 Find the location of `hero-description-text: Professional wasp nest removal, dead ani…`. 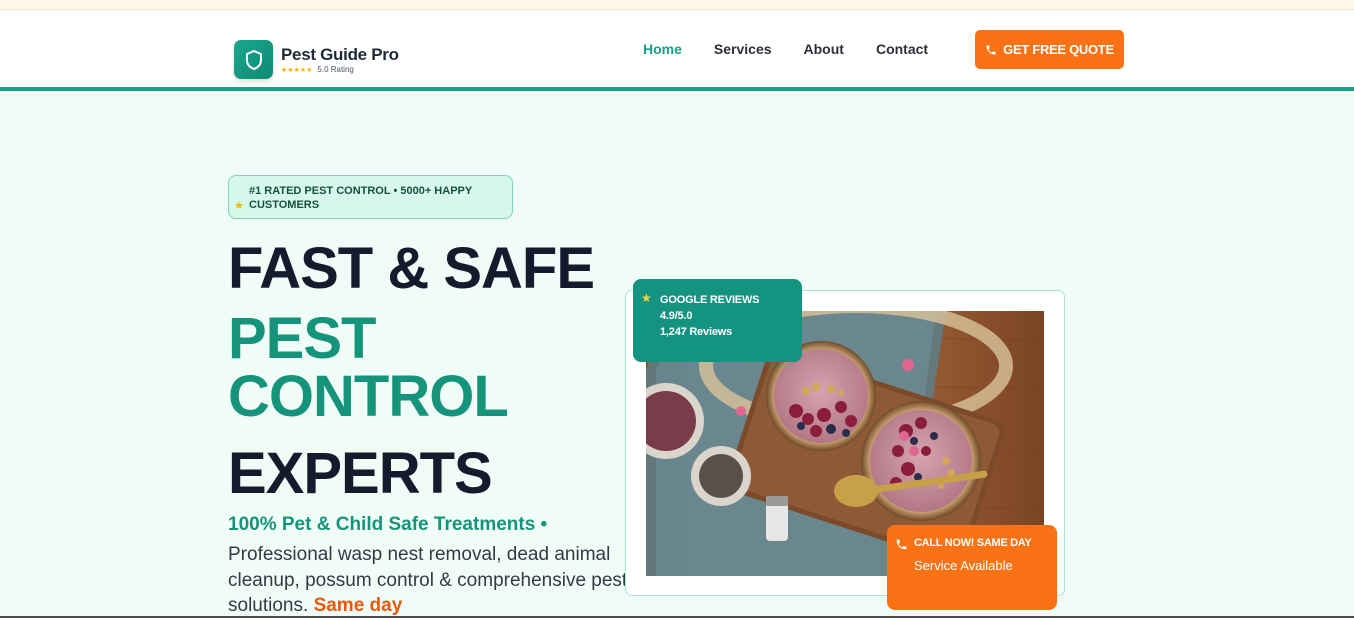

hero-description-text: Professional wasp nest removal, dead ani… is located at coordinates (428, 580).